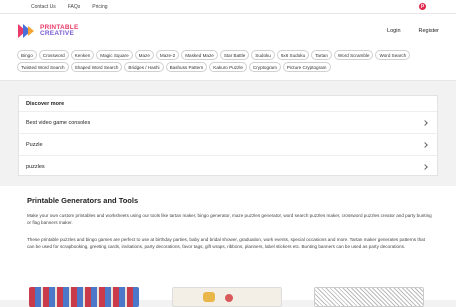  I want to click on tag-tartan: Tartan, so click(321, 55).